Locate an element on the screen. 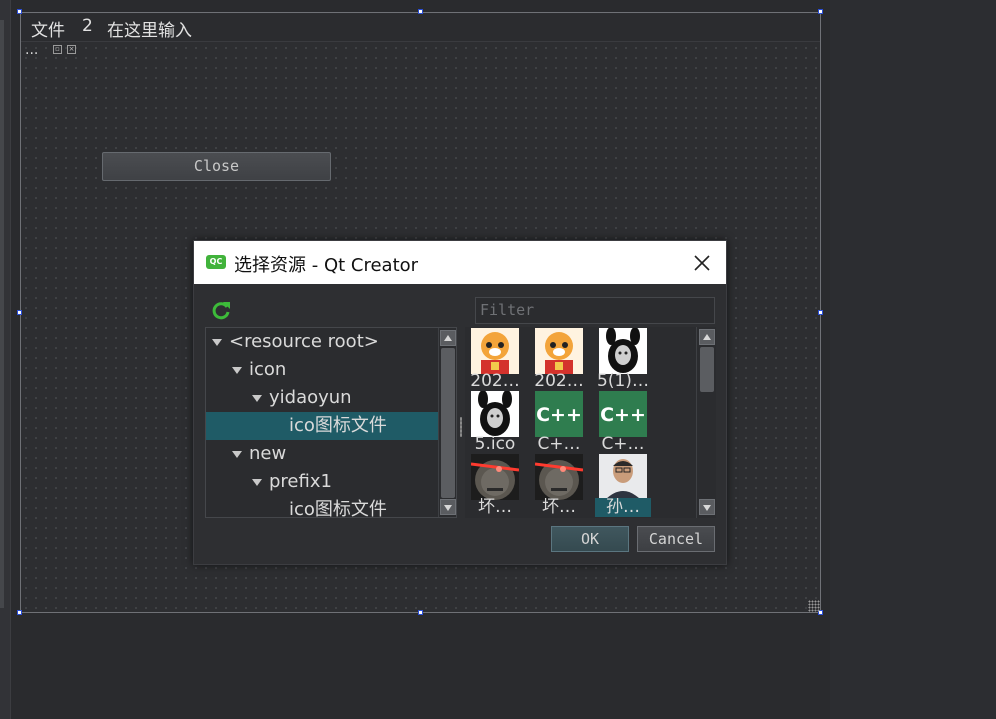 Image resolution: width=996 pixels, height=719 pixels. tree-item: <resource root> is located at coordinates (322, 342).